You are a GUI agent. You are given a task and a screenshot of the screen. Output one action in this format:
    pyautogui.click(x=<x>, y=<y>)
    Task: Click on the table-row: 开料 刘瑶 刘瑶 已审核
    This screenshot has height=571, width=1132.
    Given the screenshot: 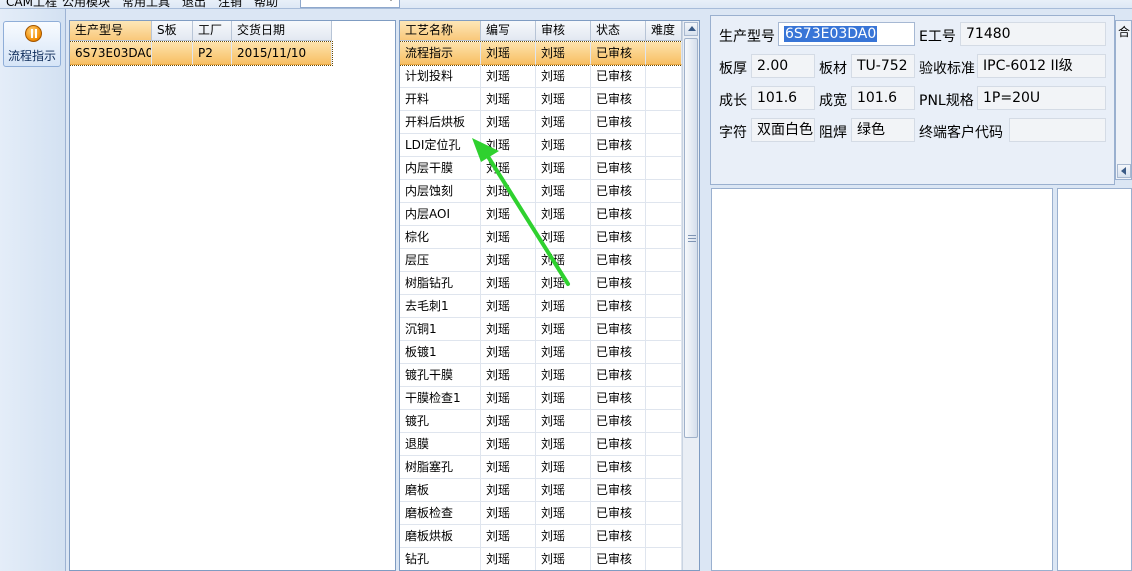 What is the action you would take?
    pyautogui.click(x=541, y=99)
    